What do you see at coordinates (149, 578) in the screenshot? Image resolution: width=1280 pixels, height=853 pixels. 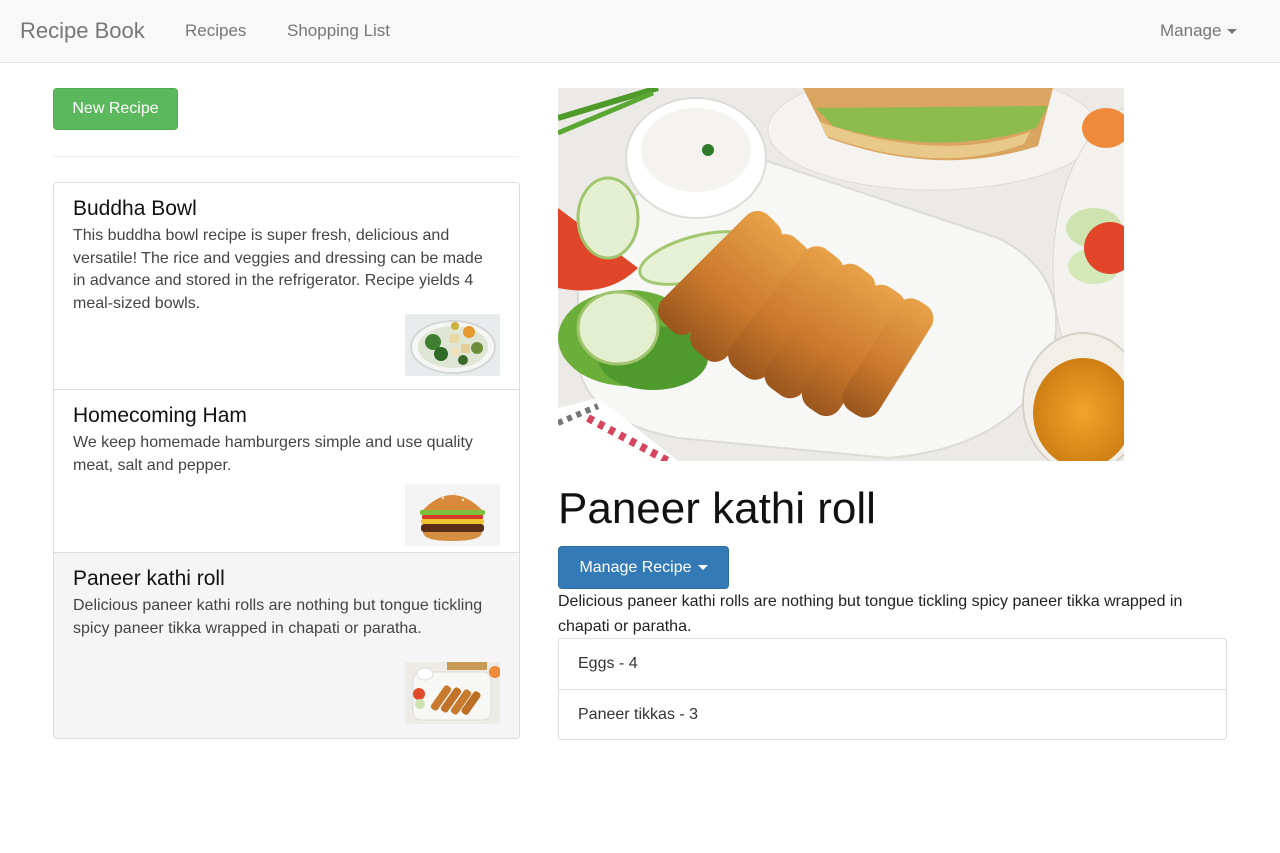 I see `recipe-title: Paneer kathi roll` at bounding box center [149, 578].